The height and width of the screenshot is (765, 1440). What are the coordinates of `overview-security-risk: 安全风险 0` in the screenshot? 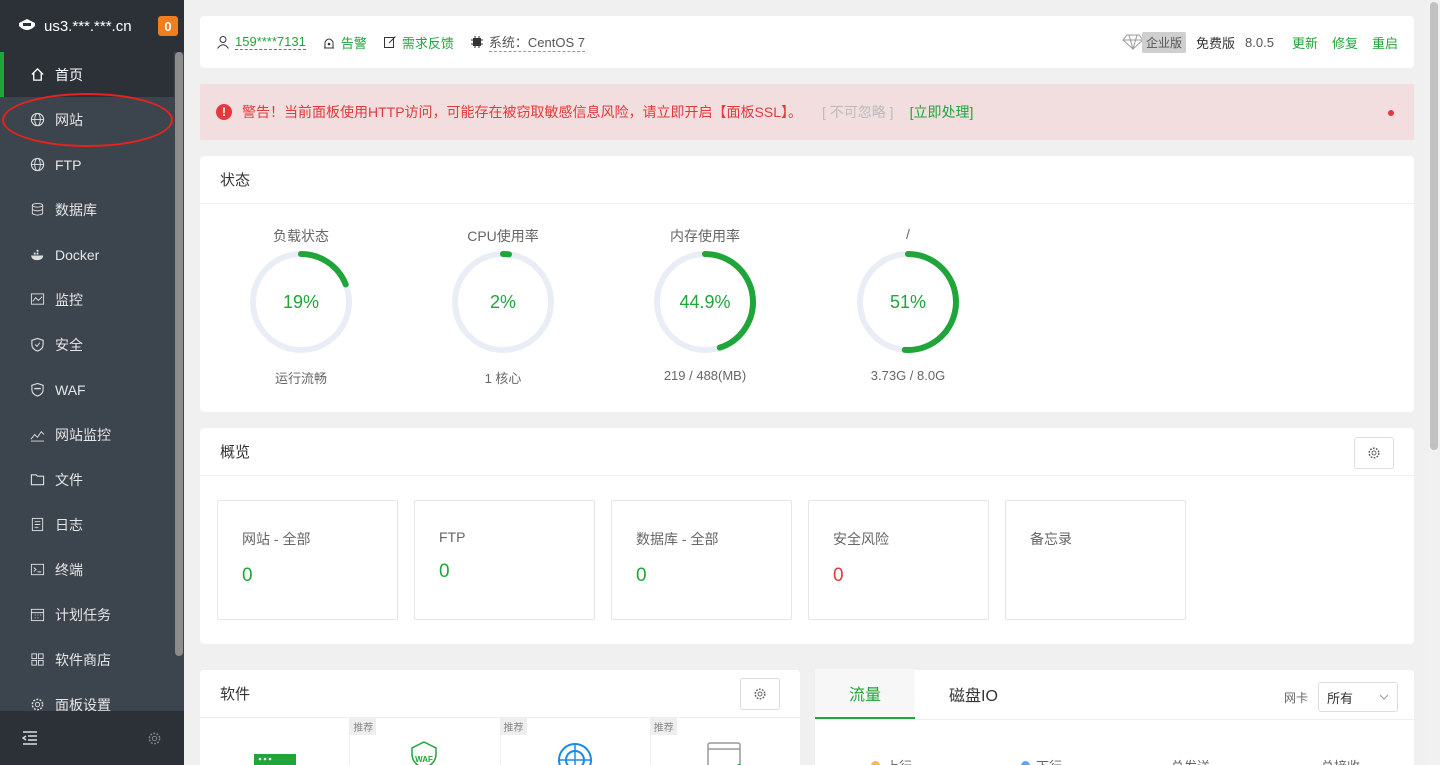 It's located at (898, 560).